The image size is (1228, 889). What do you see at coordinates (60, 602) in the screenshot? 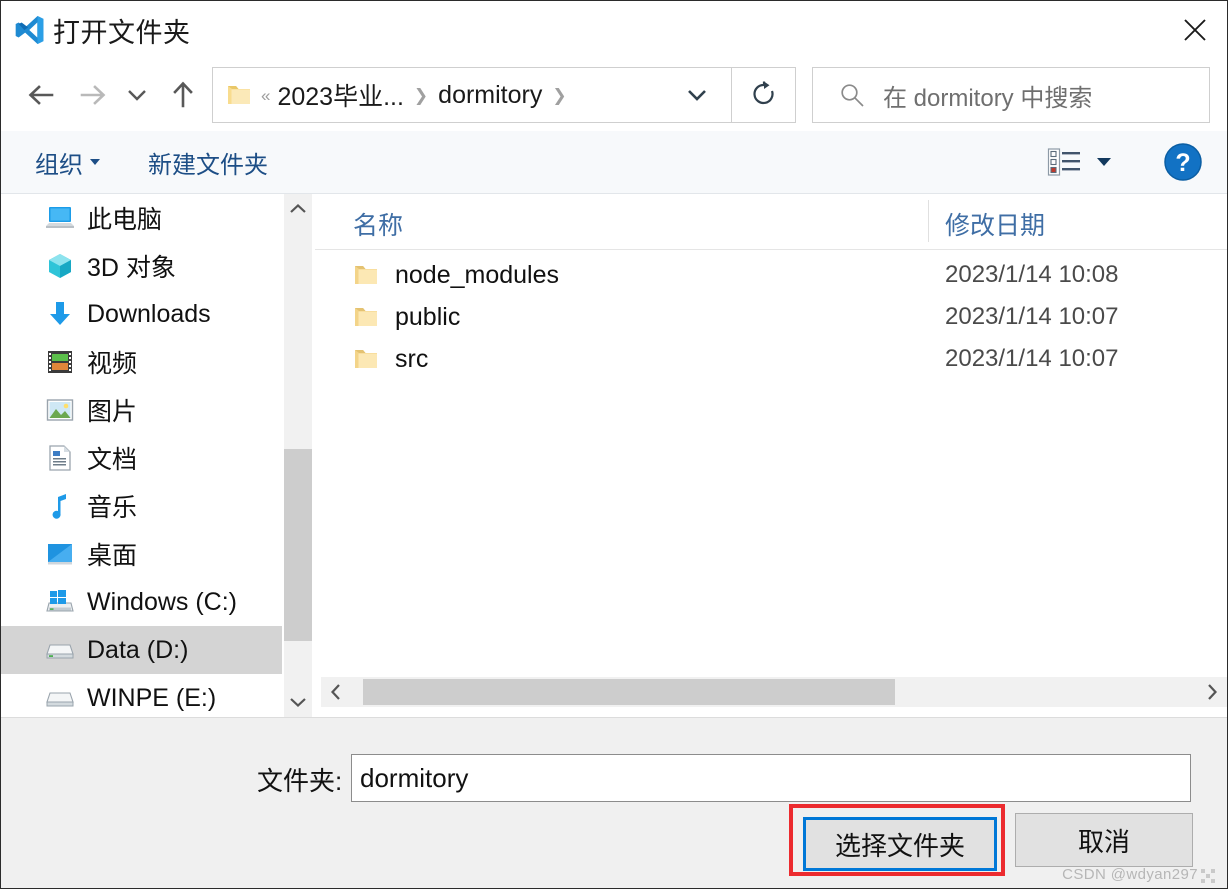
I see `windows-drive-icon` at bounding box center [60, 602].